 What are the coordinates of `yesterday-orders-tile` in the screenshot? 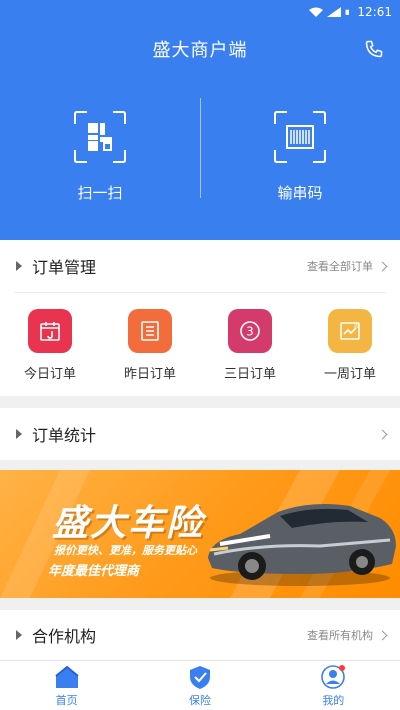 It's located at (150, 331).